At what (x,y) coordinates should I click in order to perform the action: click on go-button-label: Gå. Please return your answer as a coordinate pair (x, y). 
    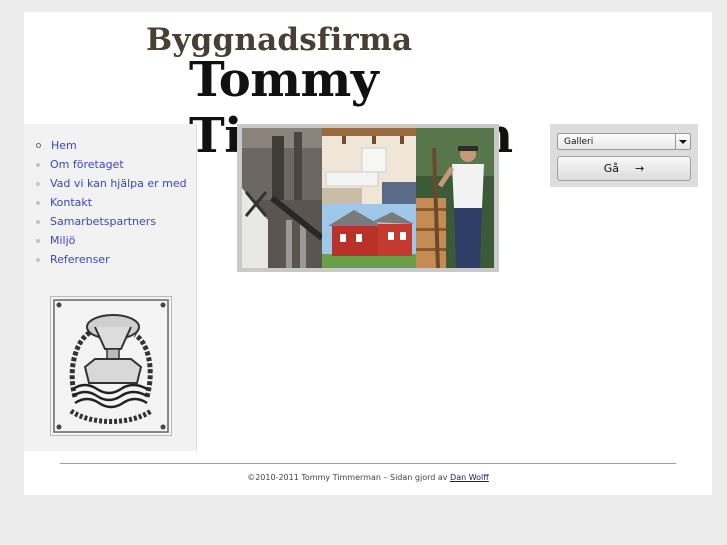
    Looking at the image, I should click on (611, 168).